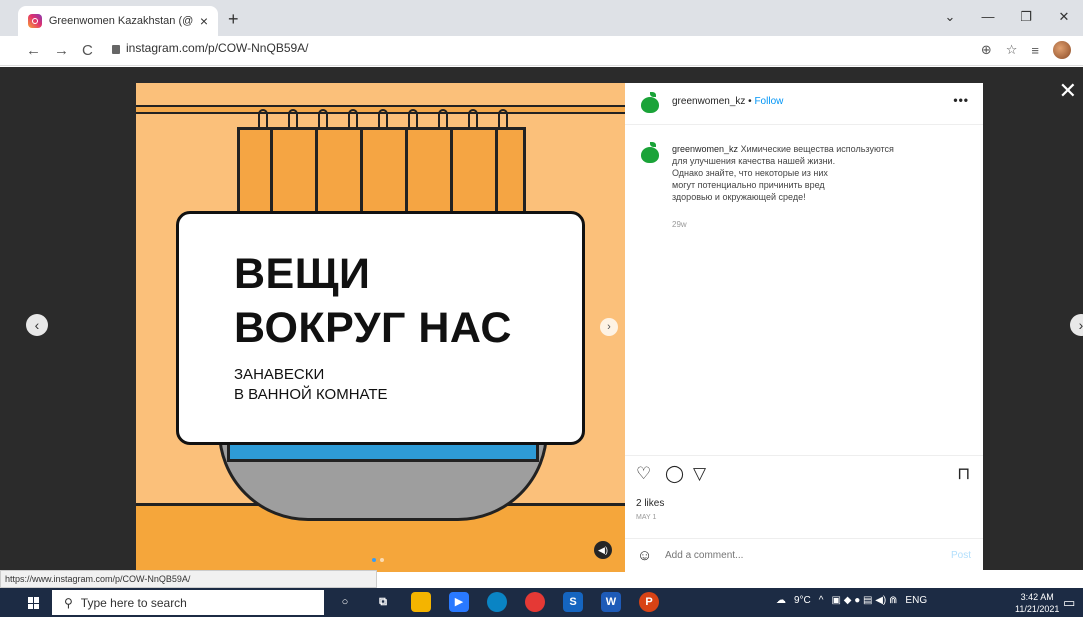 The height and width of the screenshot is (617, 1083). What do you see at coordinates (1062, 50) in the screenshot?
I see `profile-avatar` at bounding box center [1062, 50].